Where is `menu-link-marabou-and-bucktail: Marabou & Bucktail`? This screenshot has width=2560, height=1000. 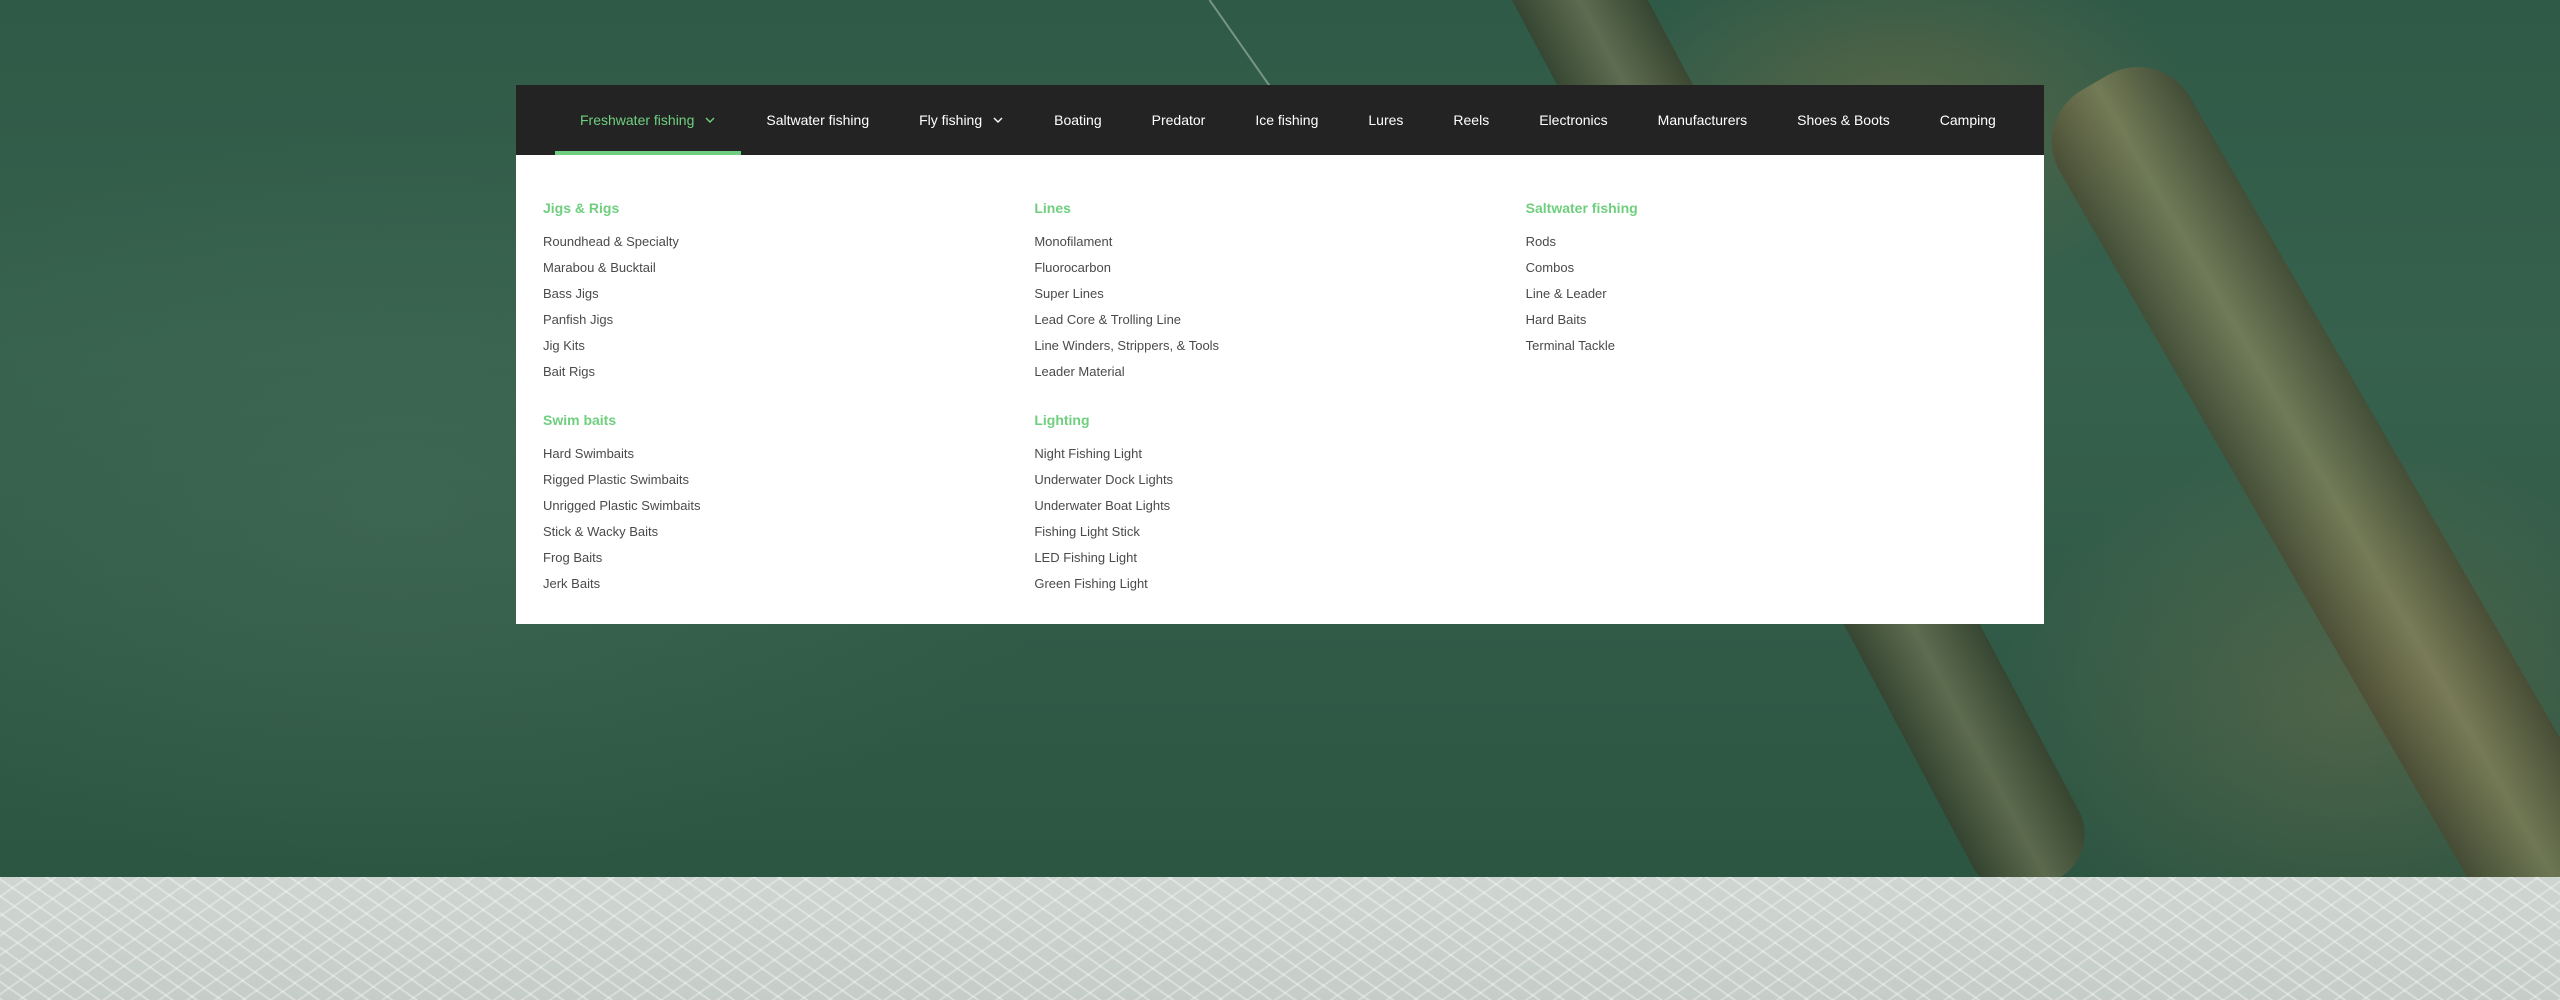
menu-link-marabou-and-bucktail: Marabou & Bucktail is located at coordinates (788, 268).